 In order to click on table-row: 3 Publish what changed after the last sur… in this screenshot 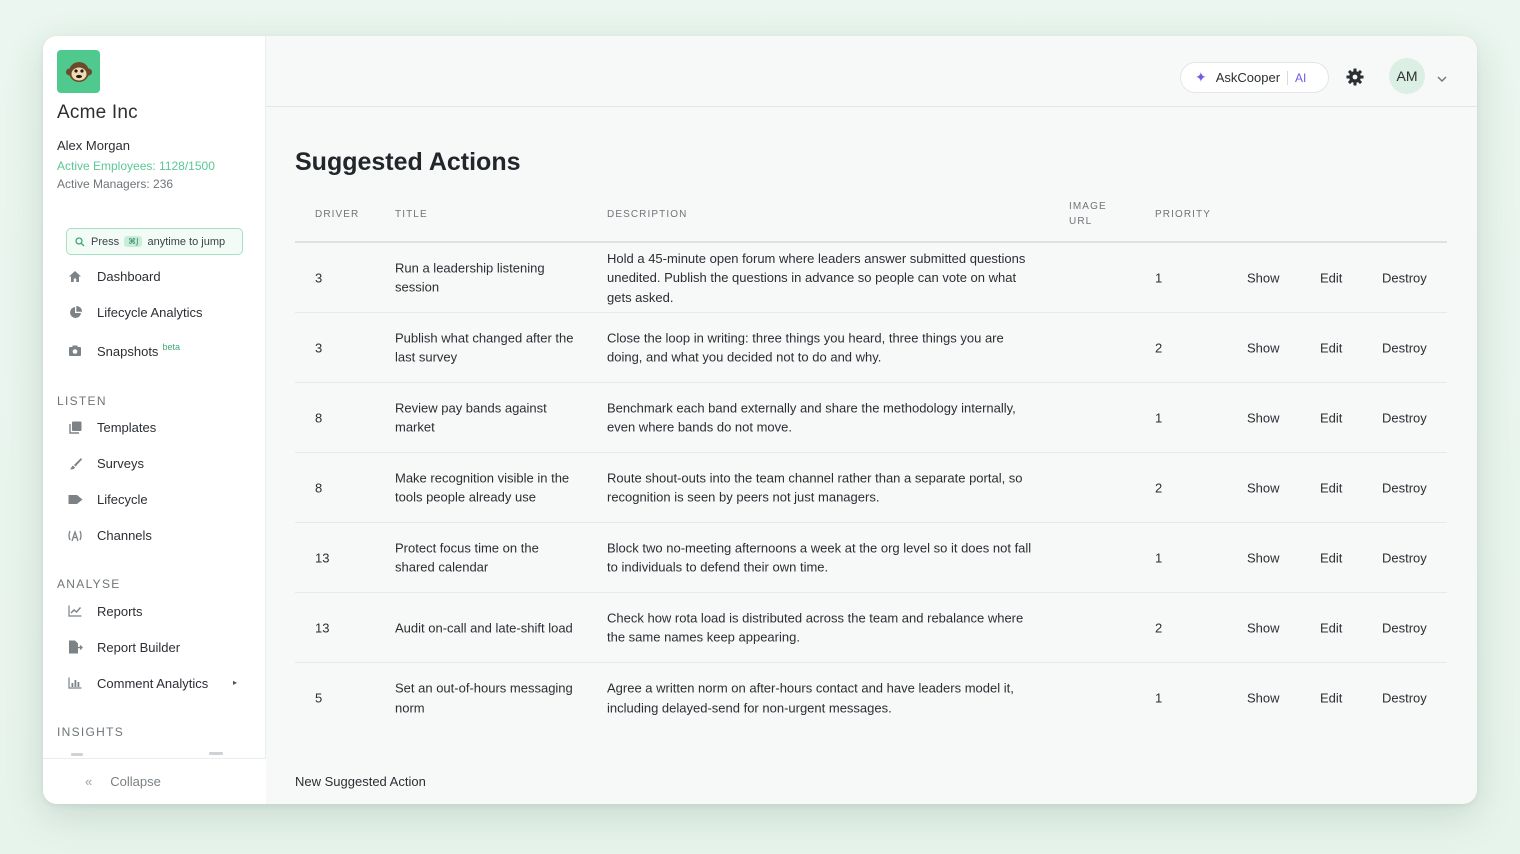, I will do `click(871, 348)`.